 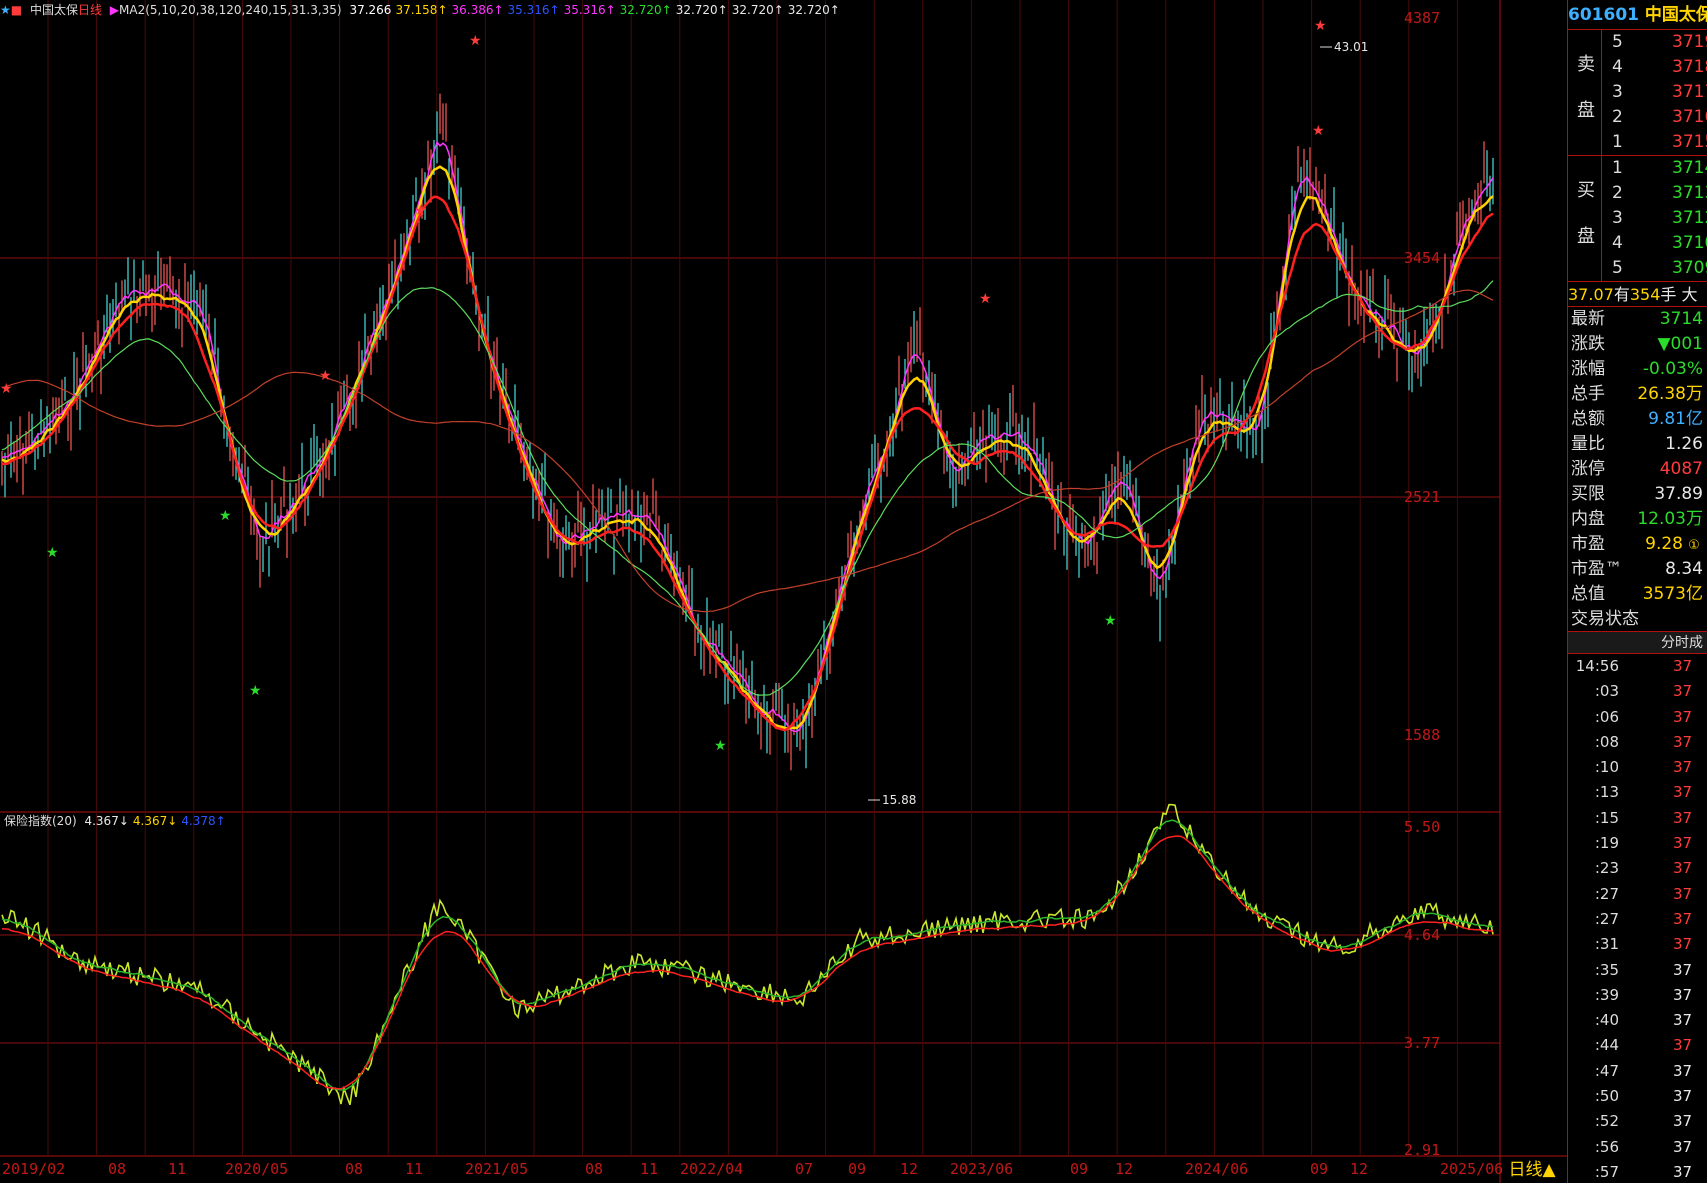 I want to click on tick-time: :06, so click(x=1606, y=716).